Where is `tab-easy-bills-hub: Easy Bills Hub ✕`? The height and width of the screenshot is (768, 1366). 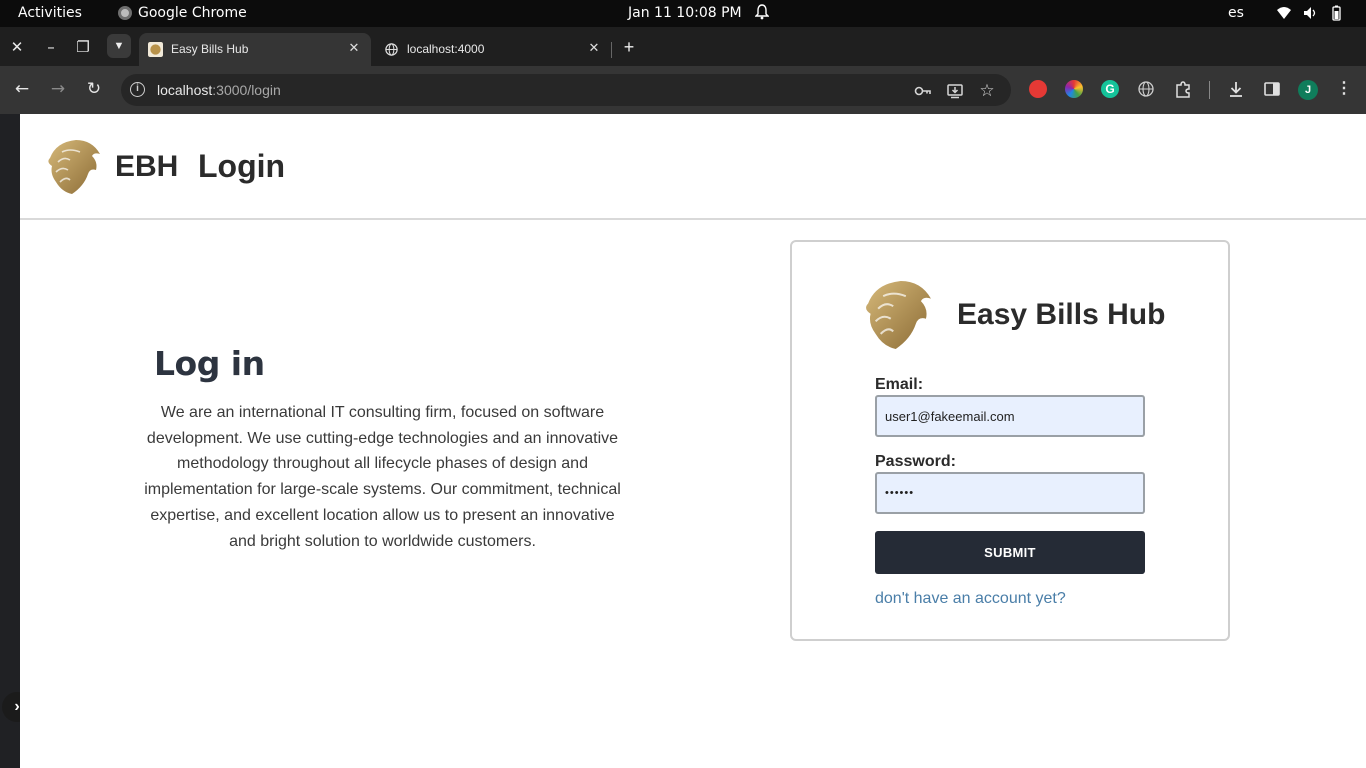 tab-easy-bills-hub: Easy Bills Hub ✕ is located at coordinates (255, 49).